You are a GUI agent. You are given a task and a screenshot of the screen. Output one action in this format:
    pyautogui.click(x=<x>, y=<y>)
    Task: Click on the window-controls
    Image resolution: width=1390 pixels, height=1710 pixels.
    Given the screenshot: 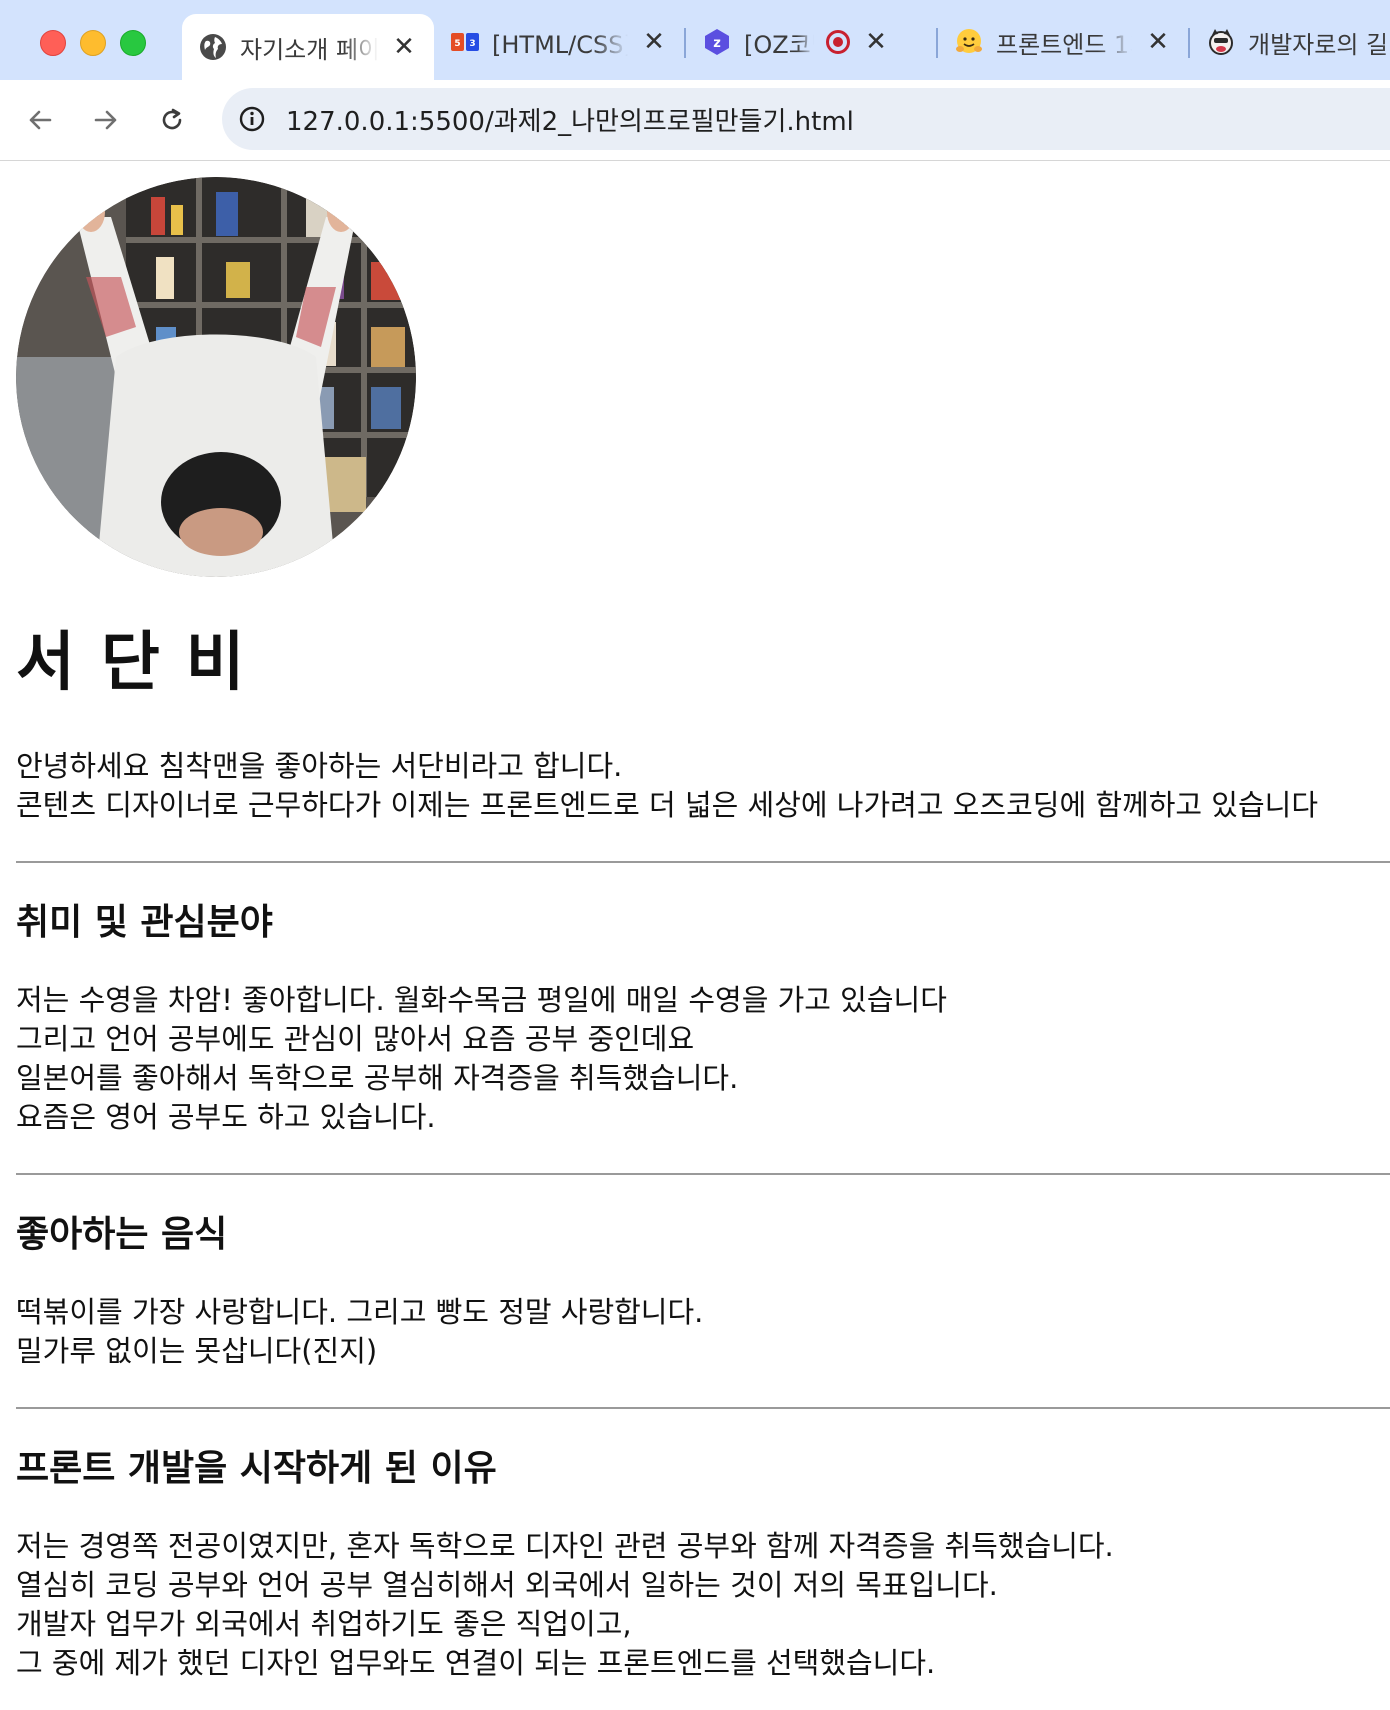 What is the action you would take?
    pyautogui.click(x=93, y=43)
    